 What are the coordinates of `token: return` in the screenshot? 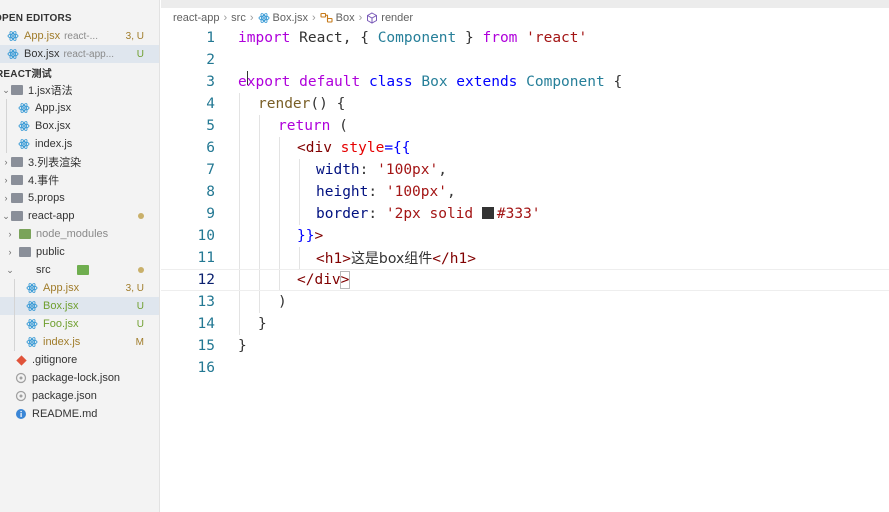 It's located at (304, 126).